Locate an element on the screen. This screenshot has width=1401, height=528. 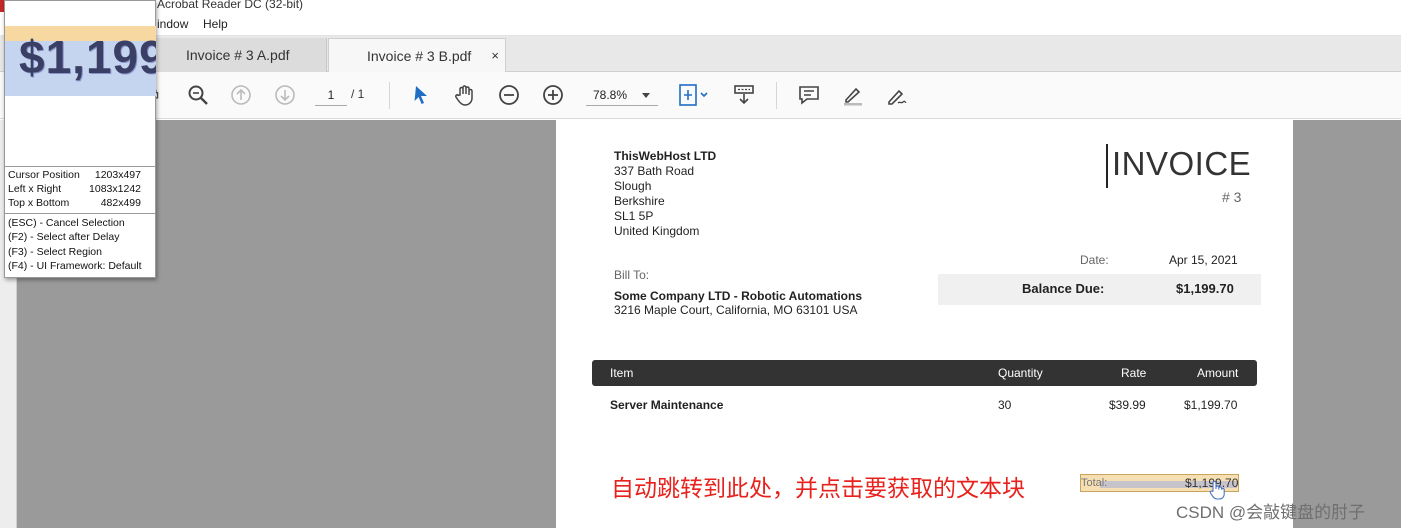
left-right-value: 1083x1242 is located at coordinates (115, 189).